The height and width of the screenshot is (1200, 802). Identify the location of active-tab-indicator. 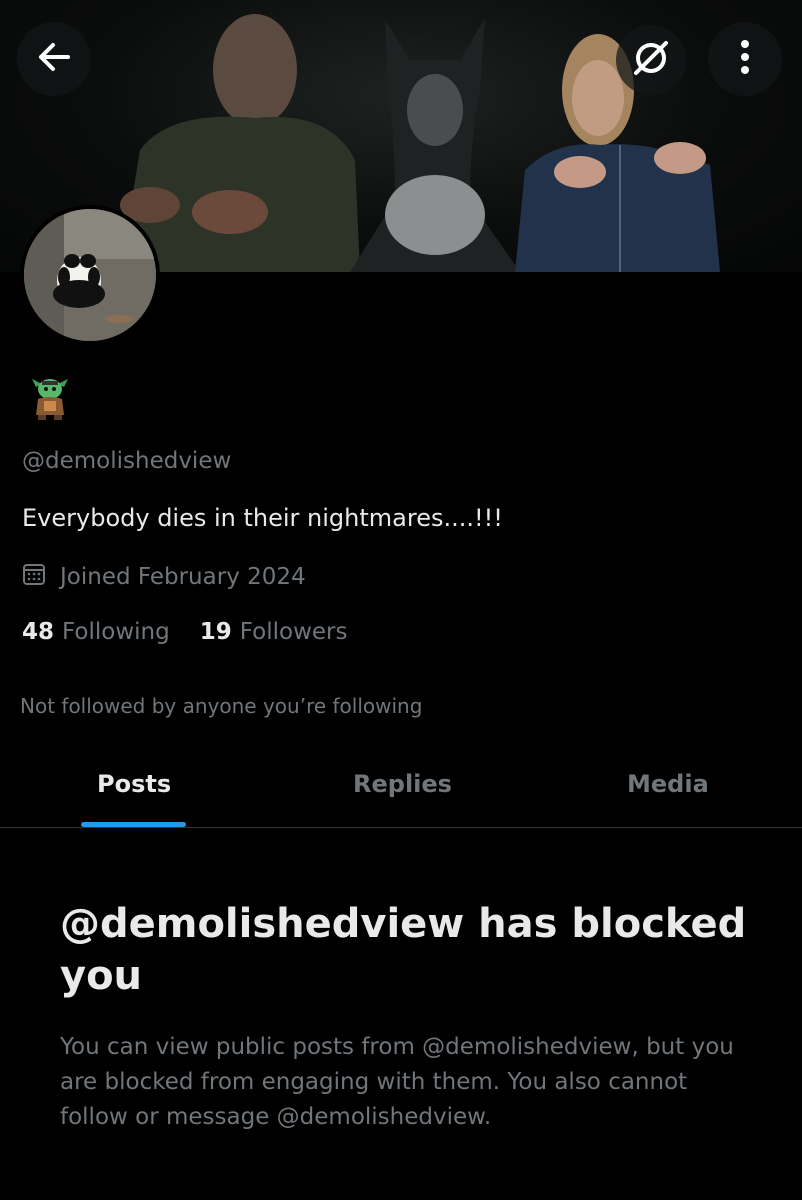
(133, 824).